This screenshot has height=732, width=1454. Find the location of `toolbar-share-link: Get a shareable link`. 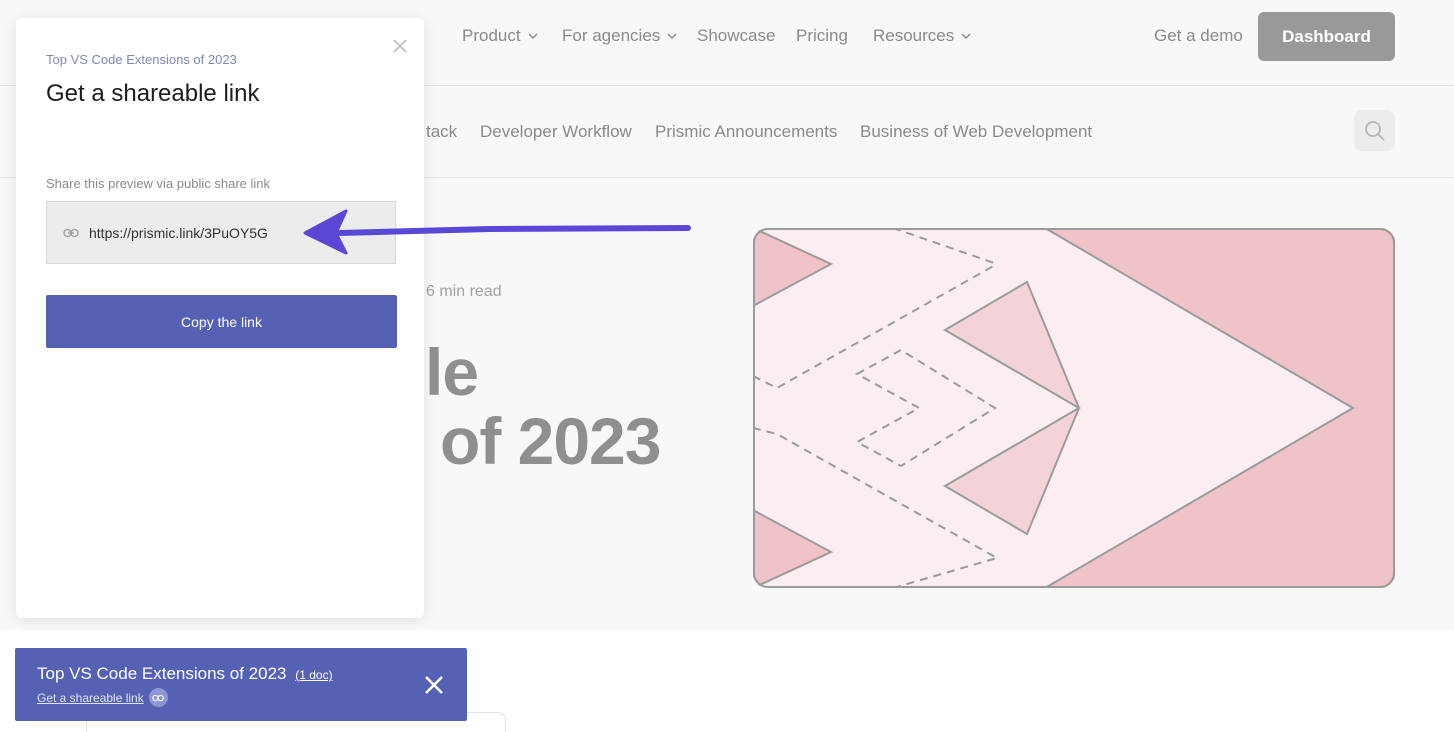

toolbar-share-link: Get a shareable link is located at coordinates (102, 697).